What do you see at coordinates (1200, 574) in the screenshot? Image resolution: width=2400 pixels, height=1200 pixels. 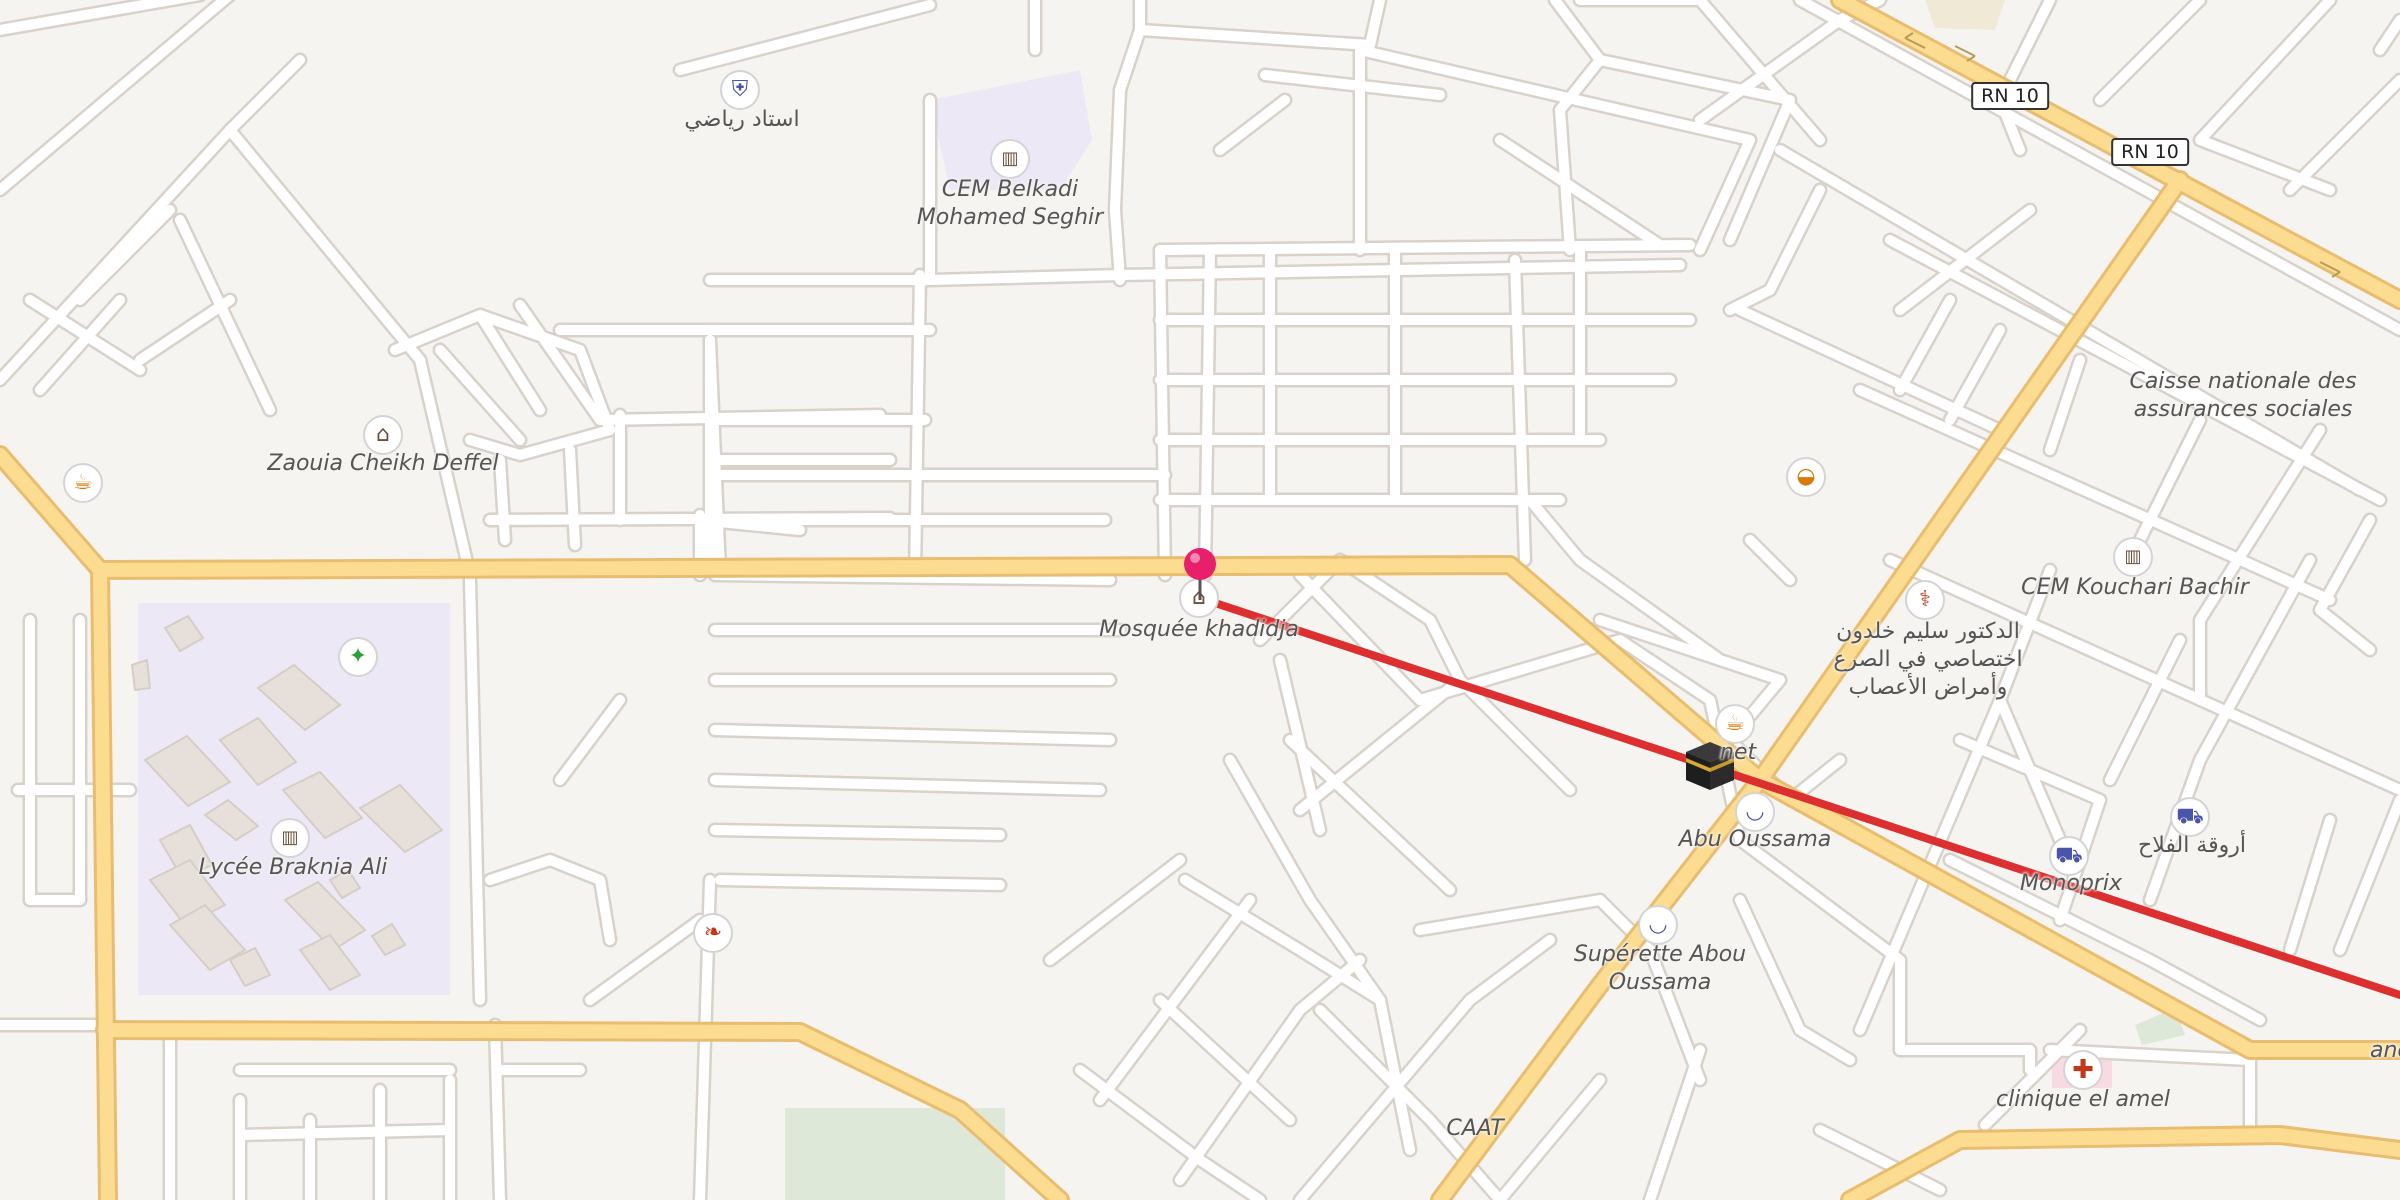 I see `location-pin-icon` at bounding box center [1200, 574].